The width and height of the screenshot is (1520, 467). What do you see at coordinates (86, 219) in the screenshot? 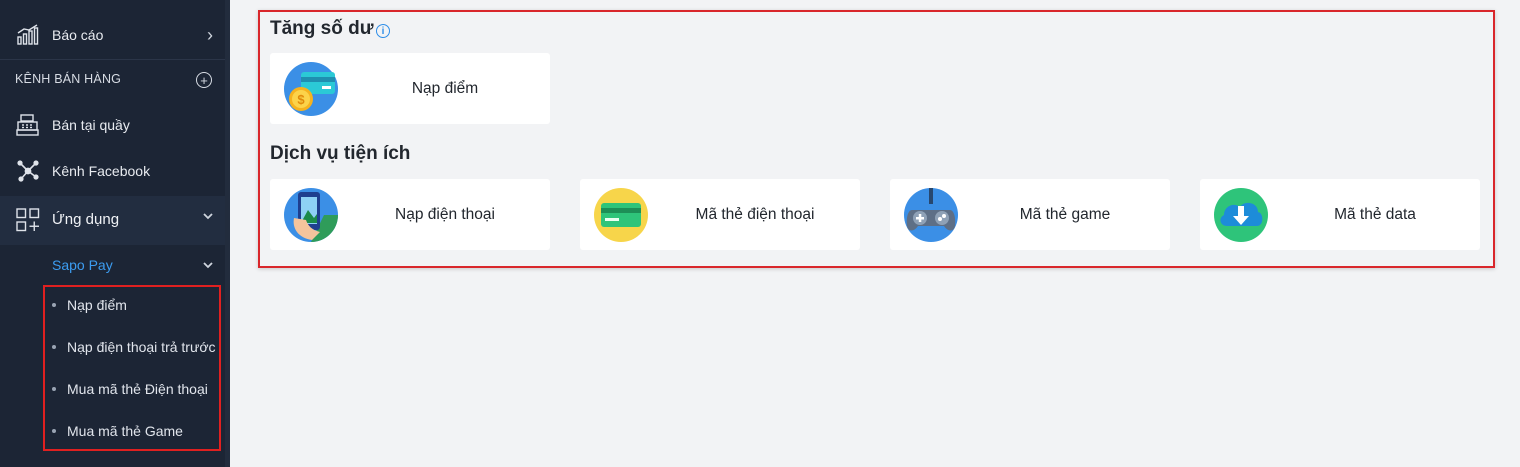
I see `sidebar-item-label: Ứng dụng` at bounding box center [86, 219].